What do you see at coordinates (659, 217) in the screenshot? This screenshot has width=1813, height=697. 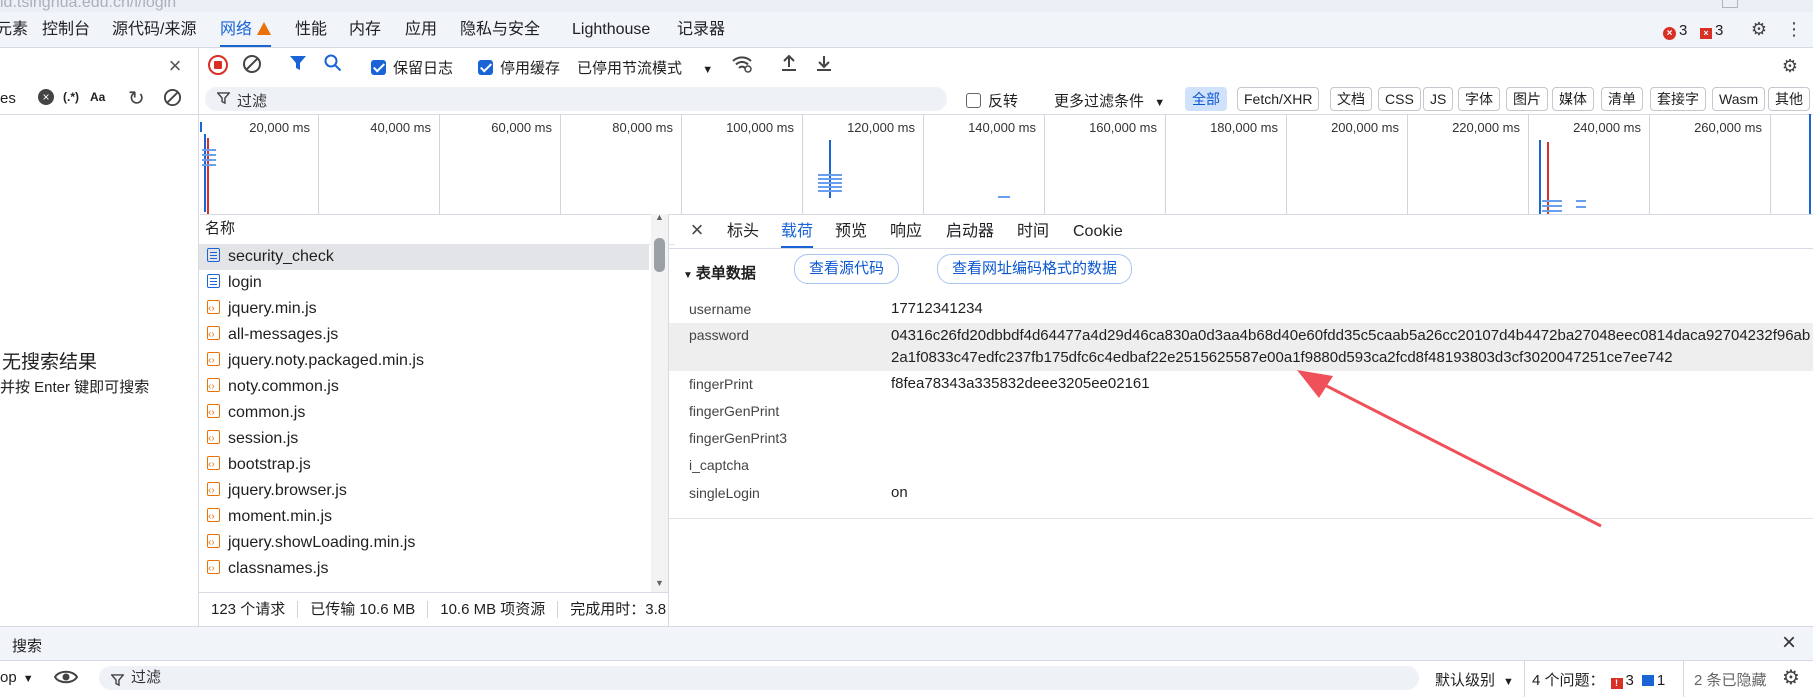 I see `scroll-up-icon: ▲` at bounding box center [659, 217].